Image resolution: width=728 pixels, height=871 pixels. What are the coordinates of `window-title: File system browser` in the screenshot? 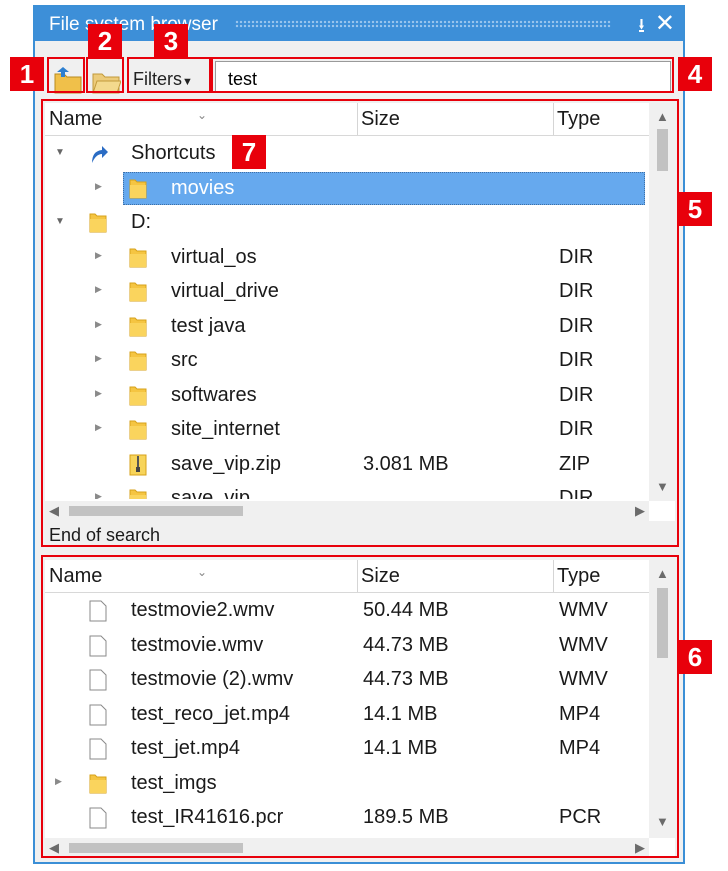 It's located at (133, 24).